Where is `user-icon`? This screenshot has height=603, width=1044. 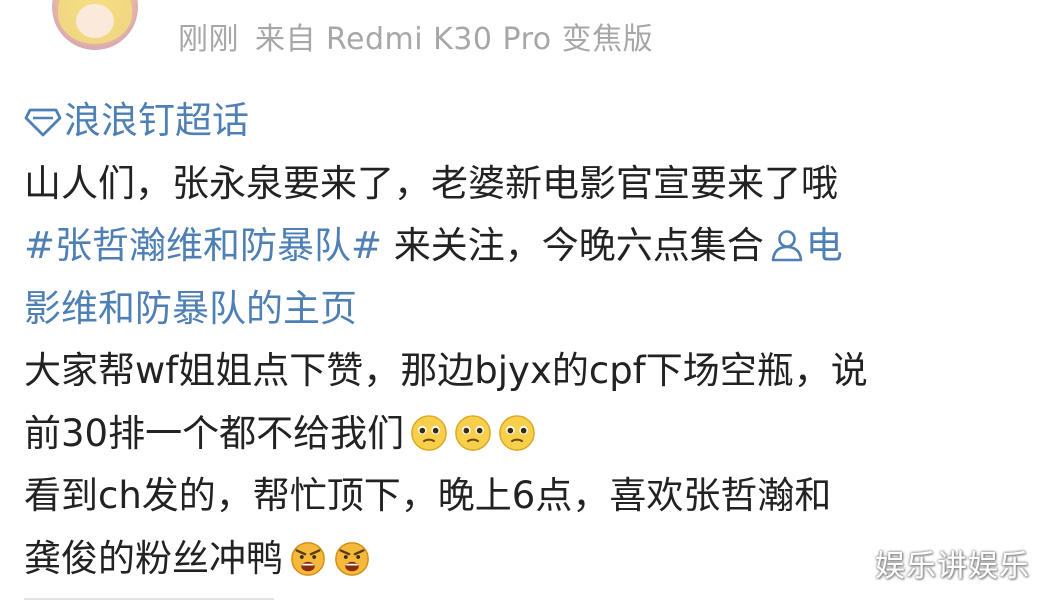 user-icon is located at coordinates (787, 246).